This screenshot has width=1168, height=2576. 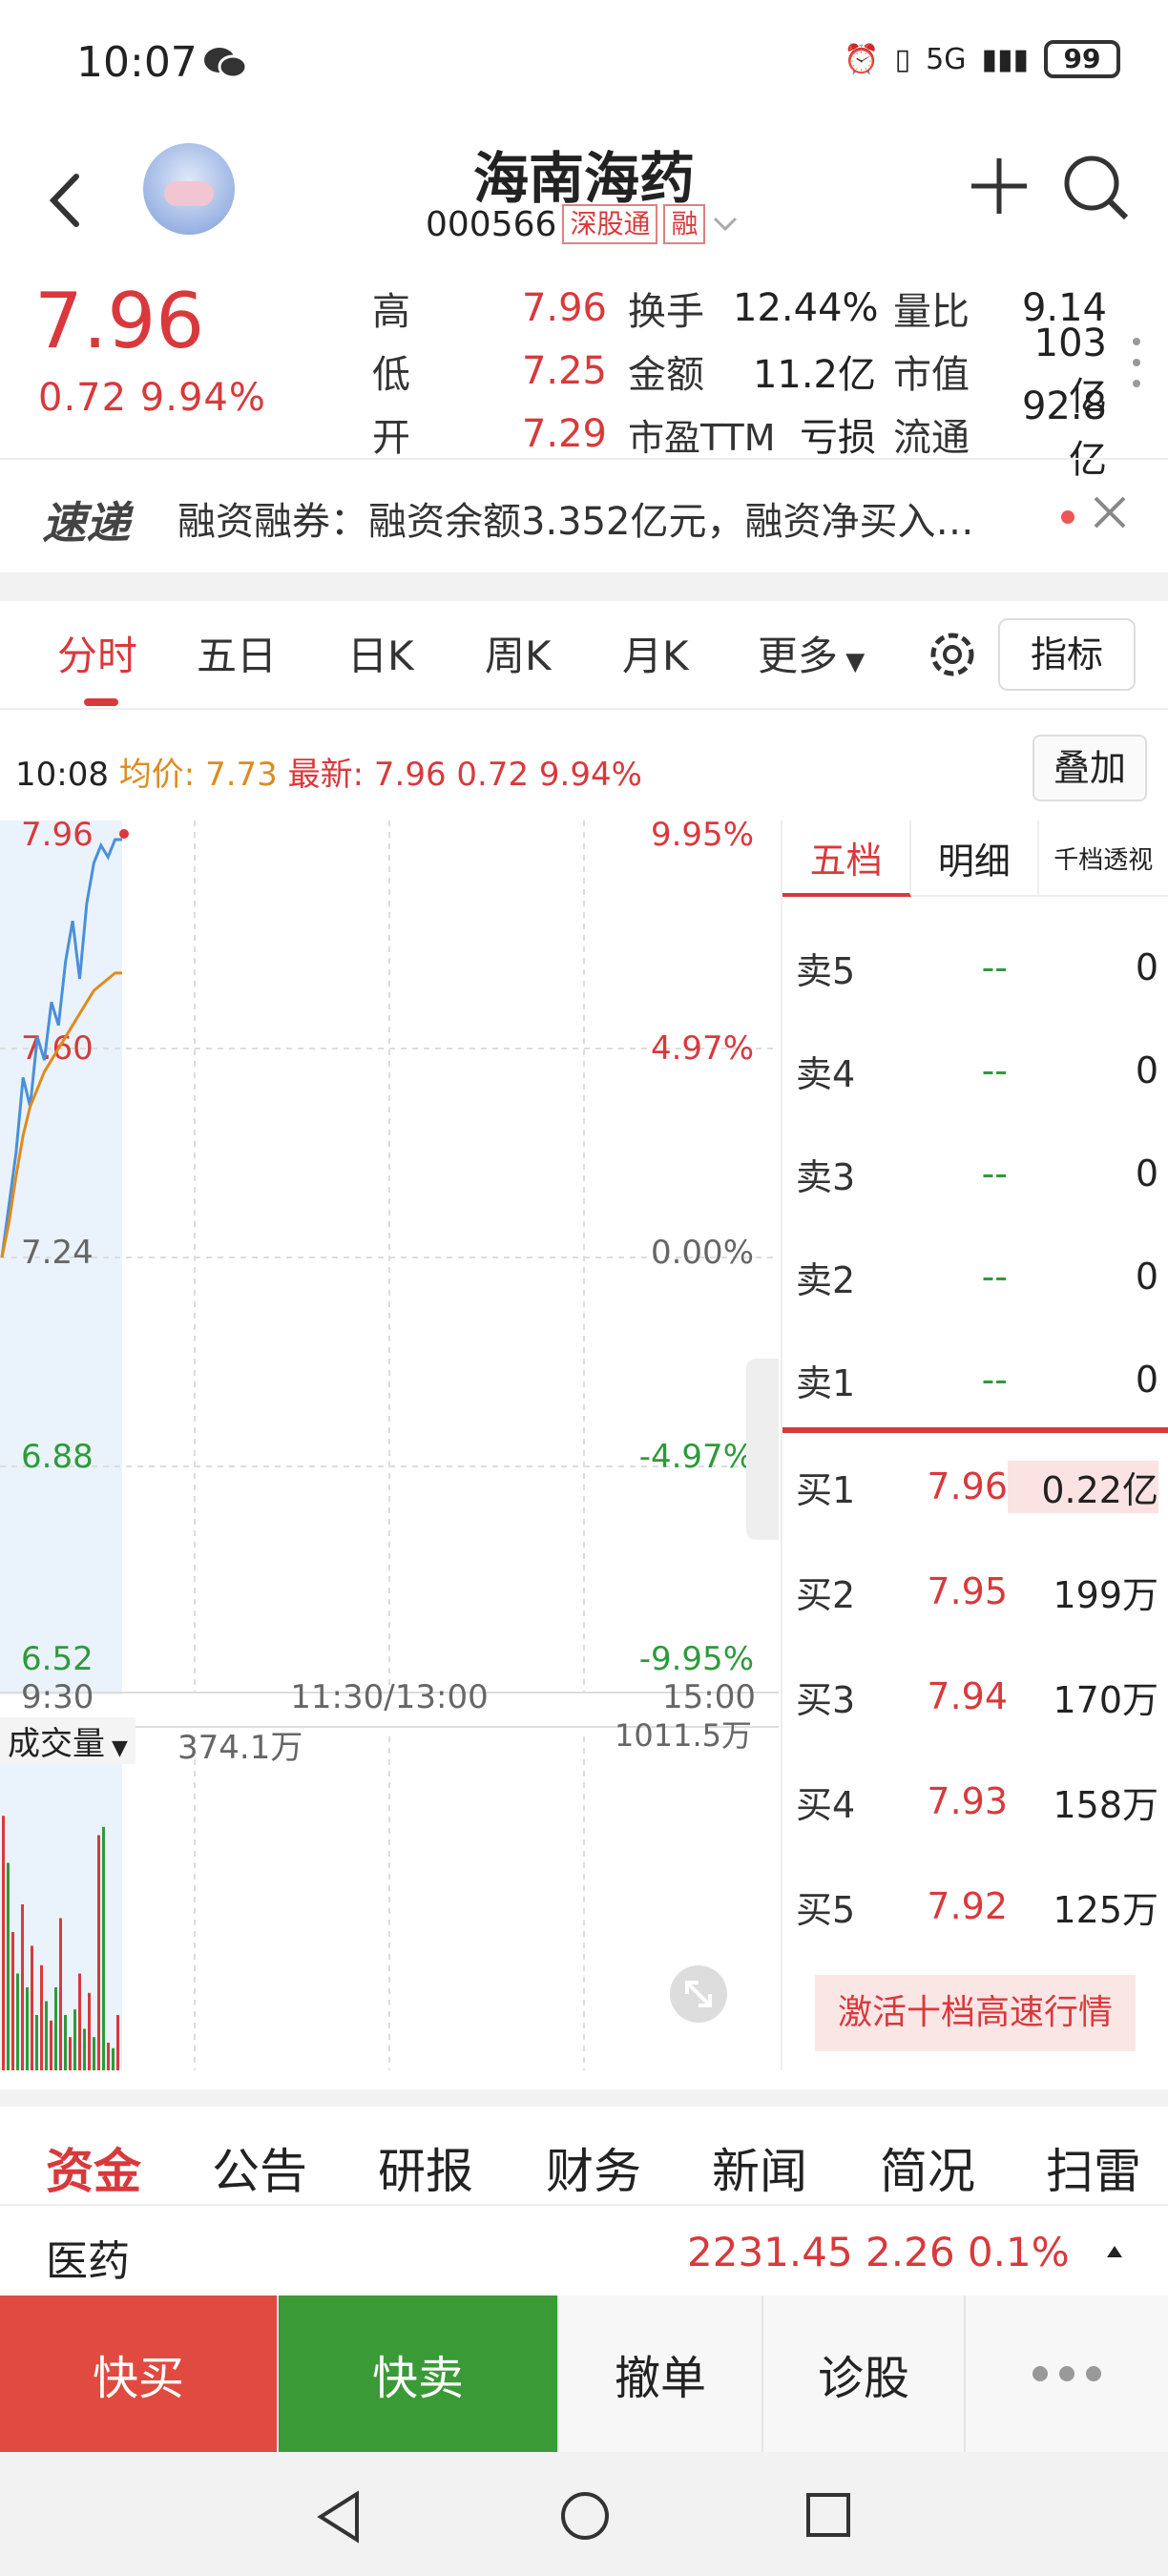 What do you see at coordinates (826, 1489) in the screenshot?
I see `level-label: 买1` at bounding box center [826, 1489].